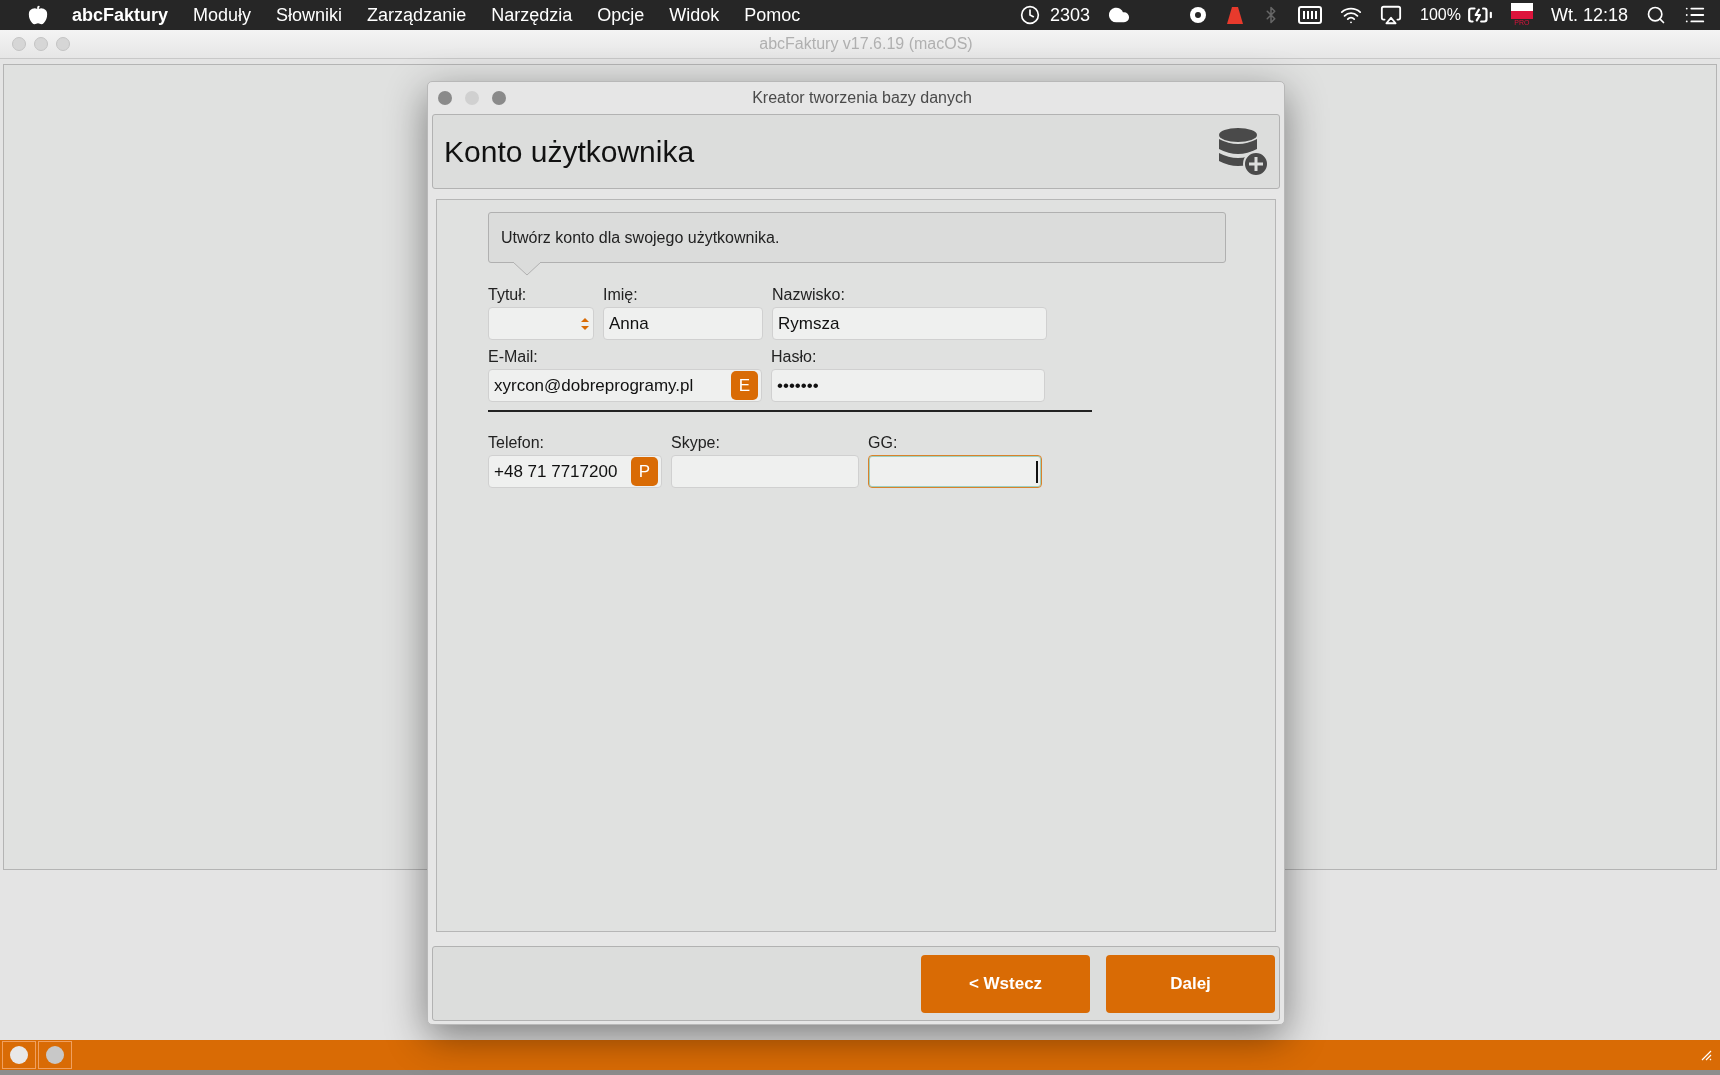 This screenshot has width=1720, height=1075. Describe the element at coordinates (1706, 1055) in the screenshot. I see `resize-grip-icon` at that location.